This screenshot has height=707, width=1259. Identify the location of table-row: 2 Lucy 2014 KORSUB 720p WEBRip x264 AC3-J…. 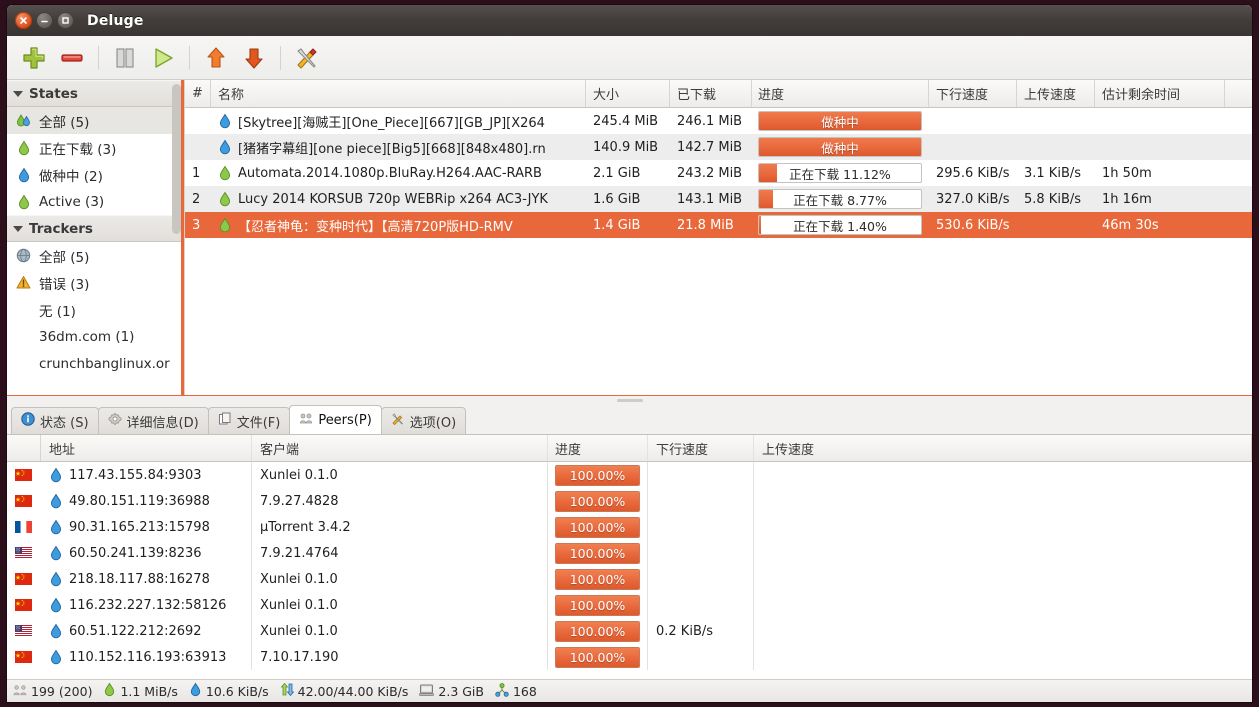
(718, 199).